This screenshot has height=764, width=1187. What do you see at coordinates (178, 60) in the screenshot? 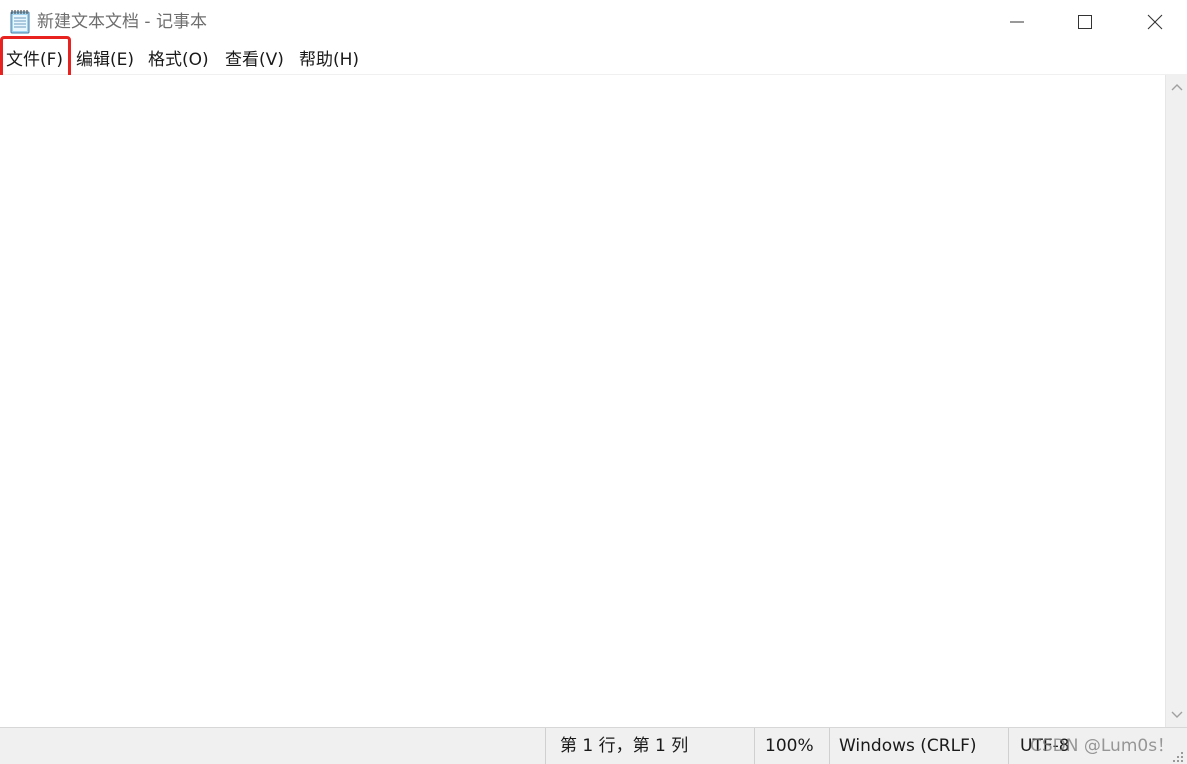
I see `menu-format: 格式(O)` at bounding box center [178, 60].